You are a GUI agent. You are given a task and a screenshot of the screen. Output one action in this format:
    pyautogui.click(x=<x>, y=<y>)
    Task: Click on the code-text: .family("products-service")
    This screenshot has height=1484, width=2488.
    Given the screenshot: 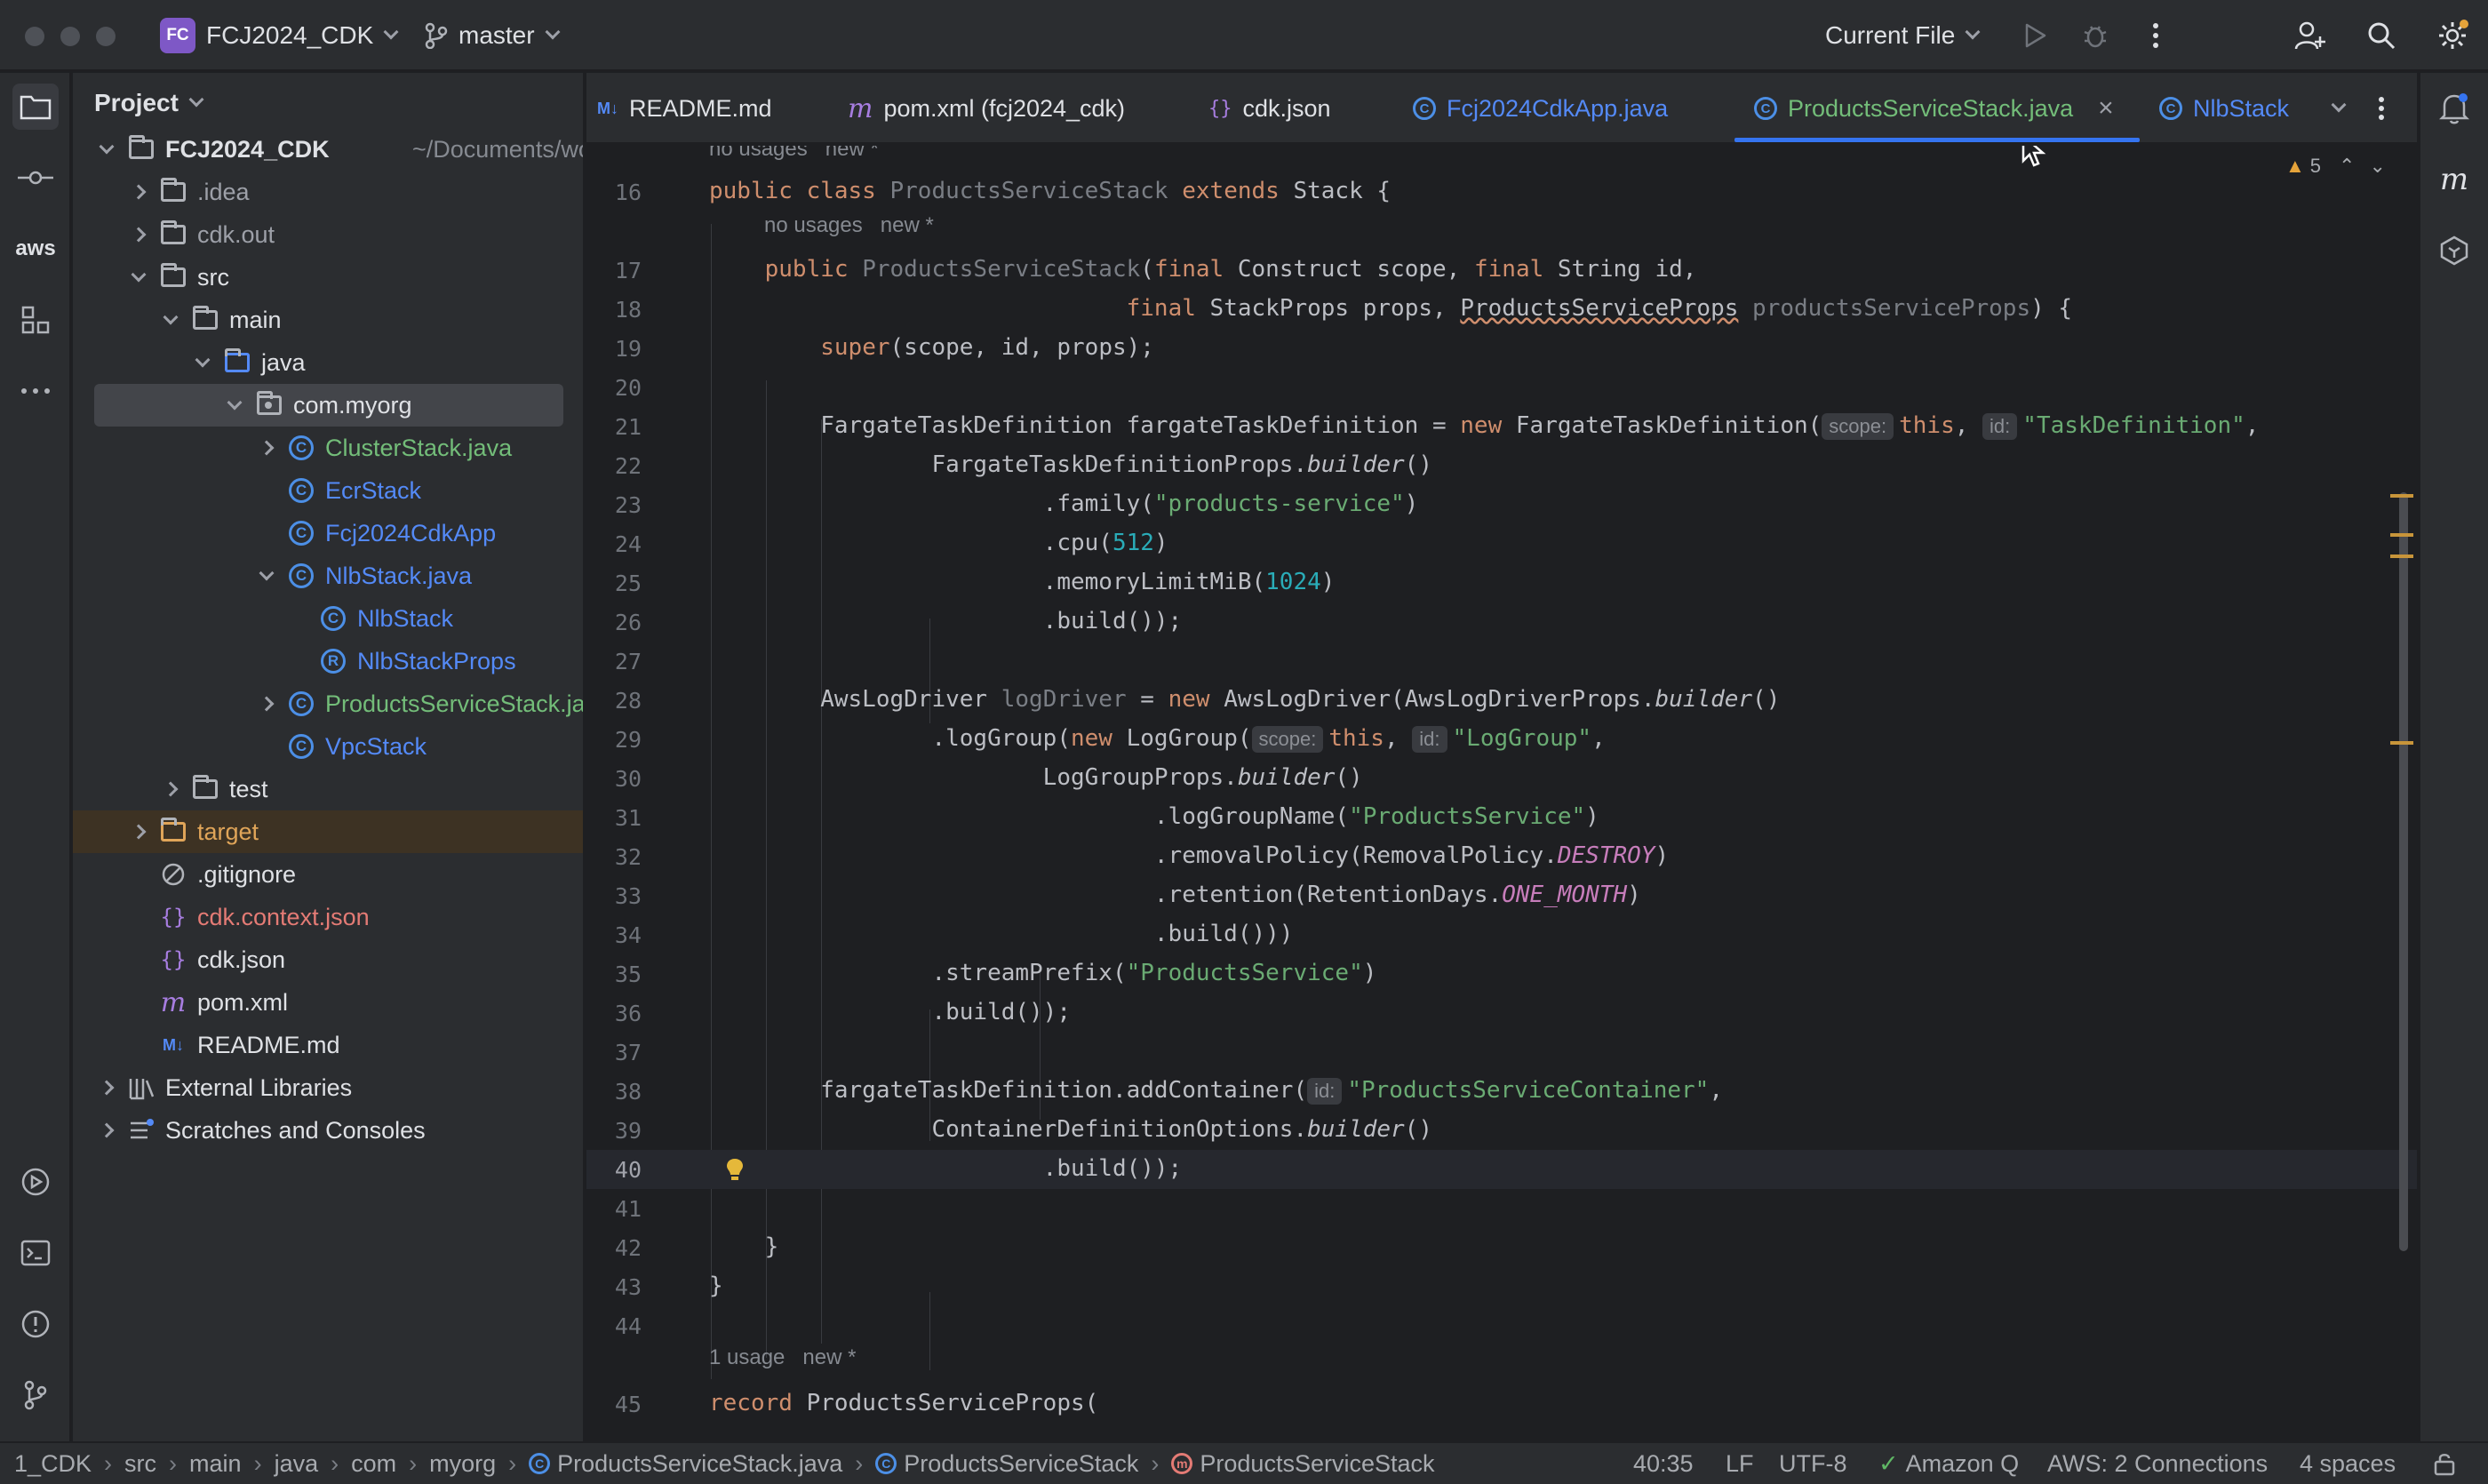 What is the action you would take?
    pyautogui.click(x=1064, y=504)
    